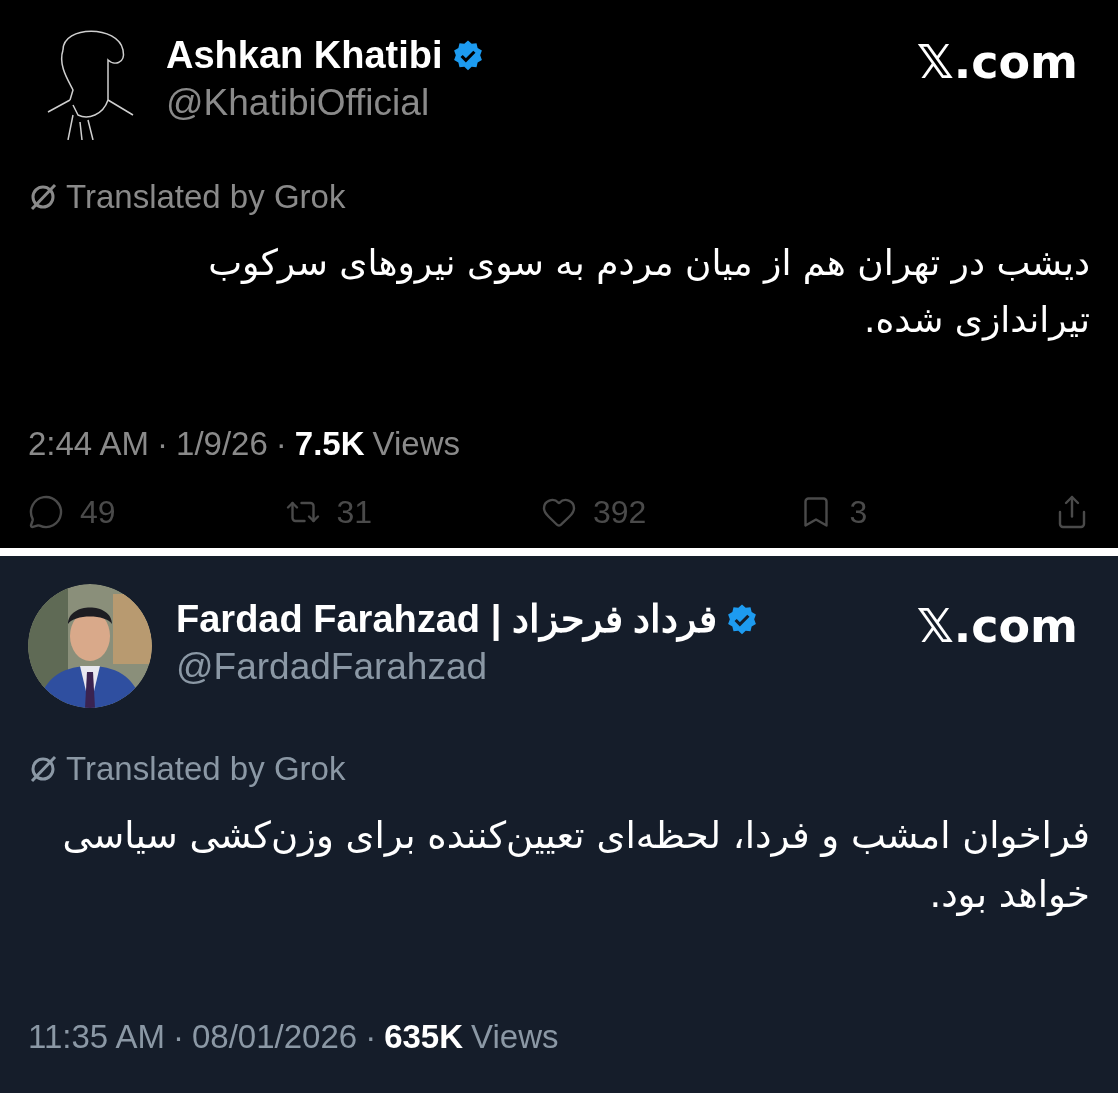  Describe the element at coordinates (332, 666) in the screenshot. I see `author-handle: @FardadFarahzad` at that location.